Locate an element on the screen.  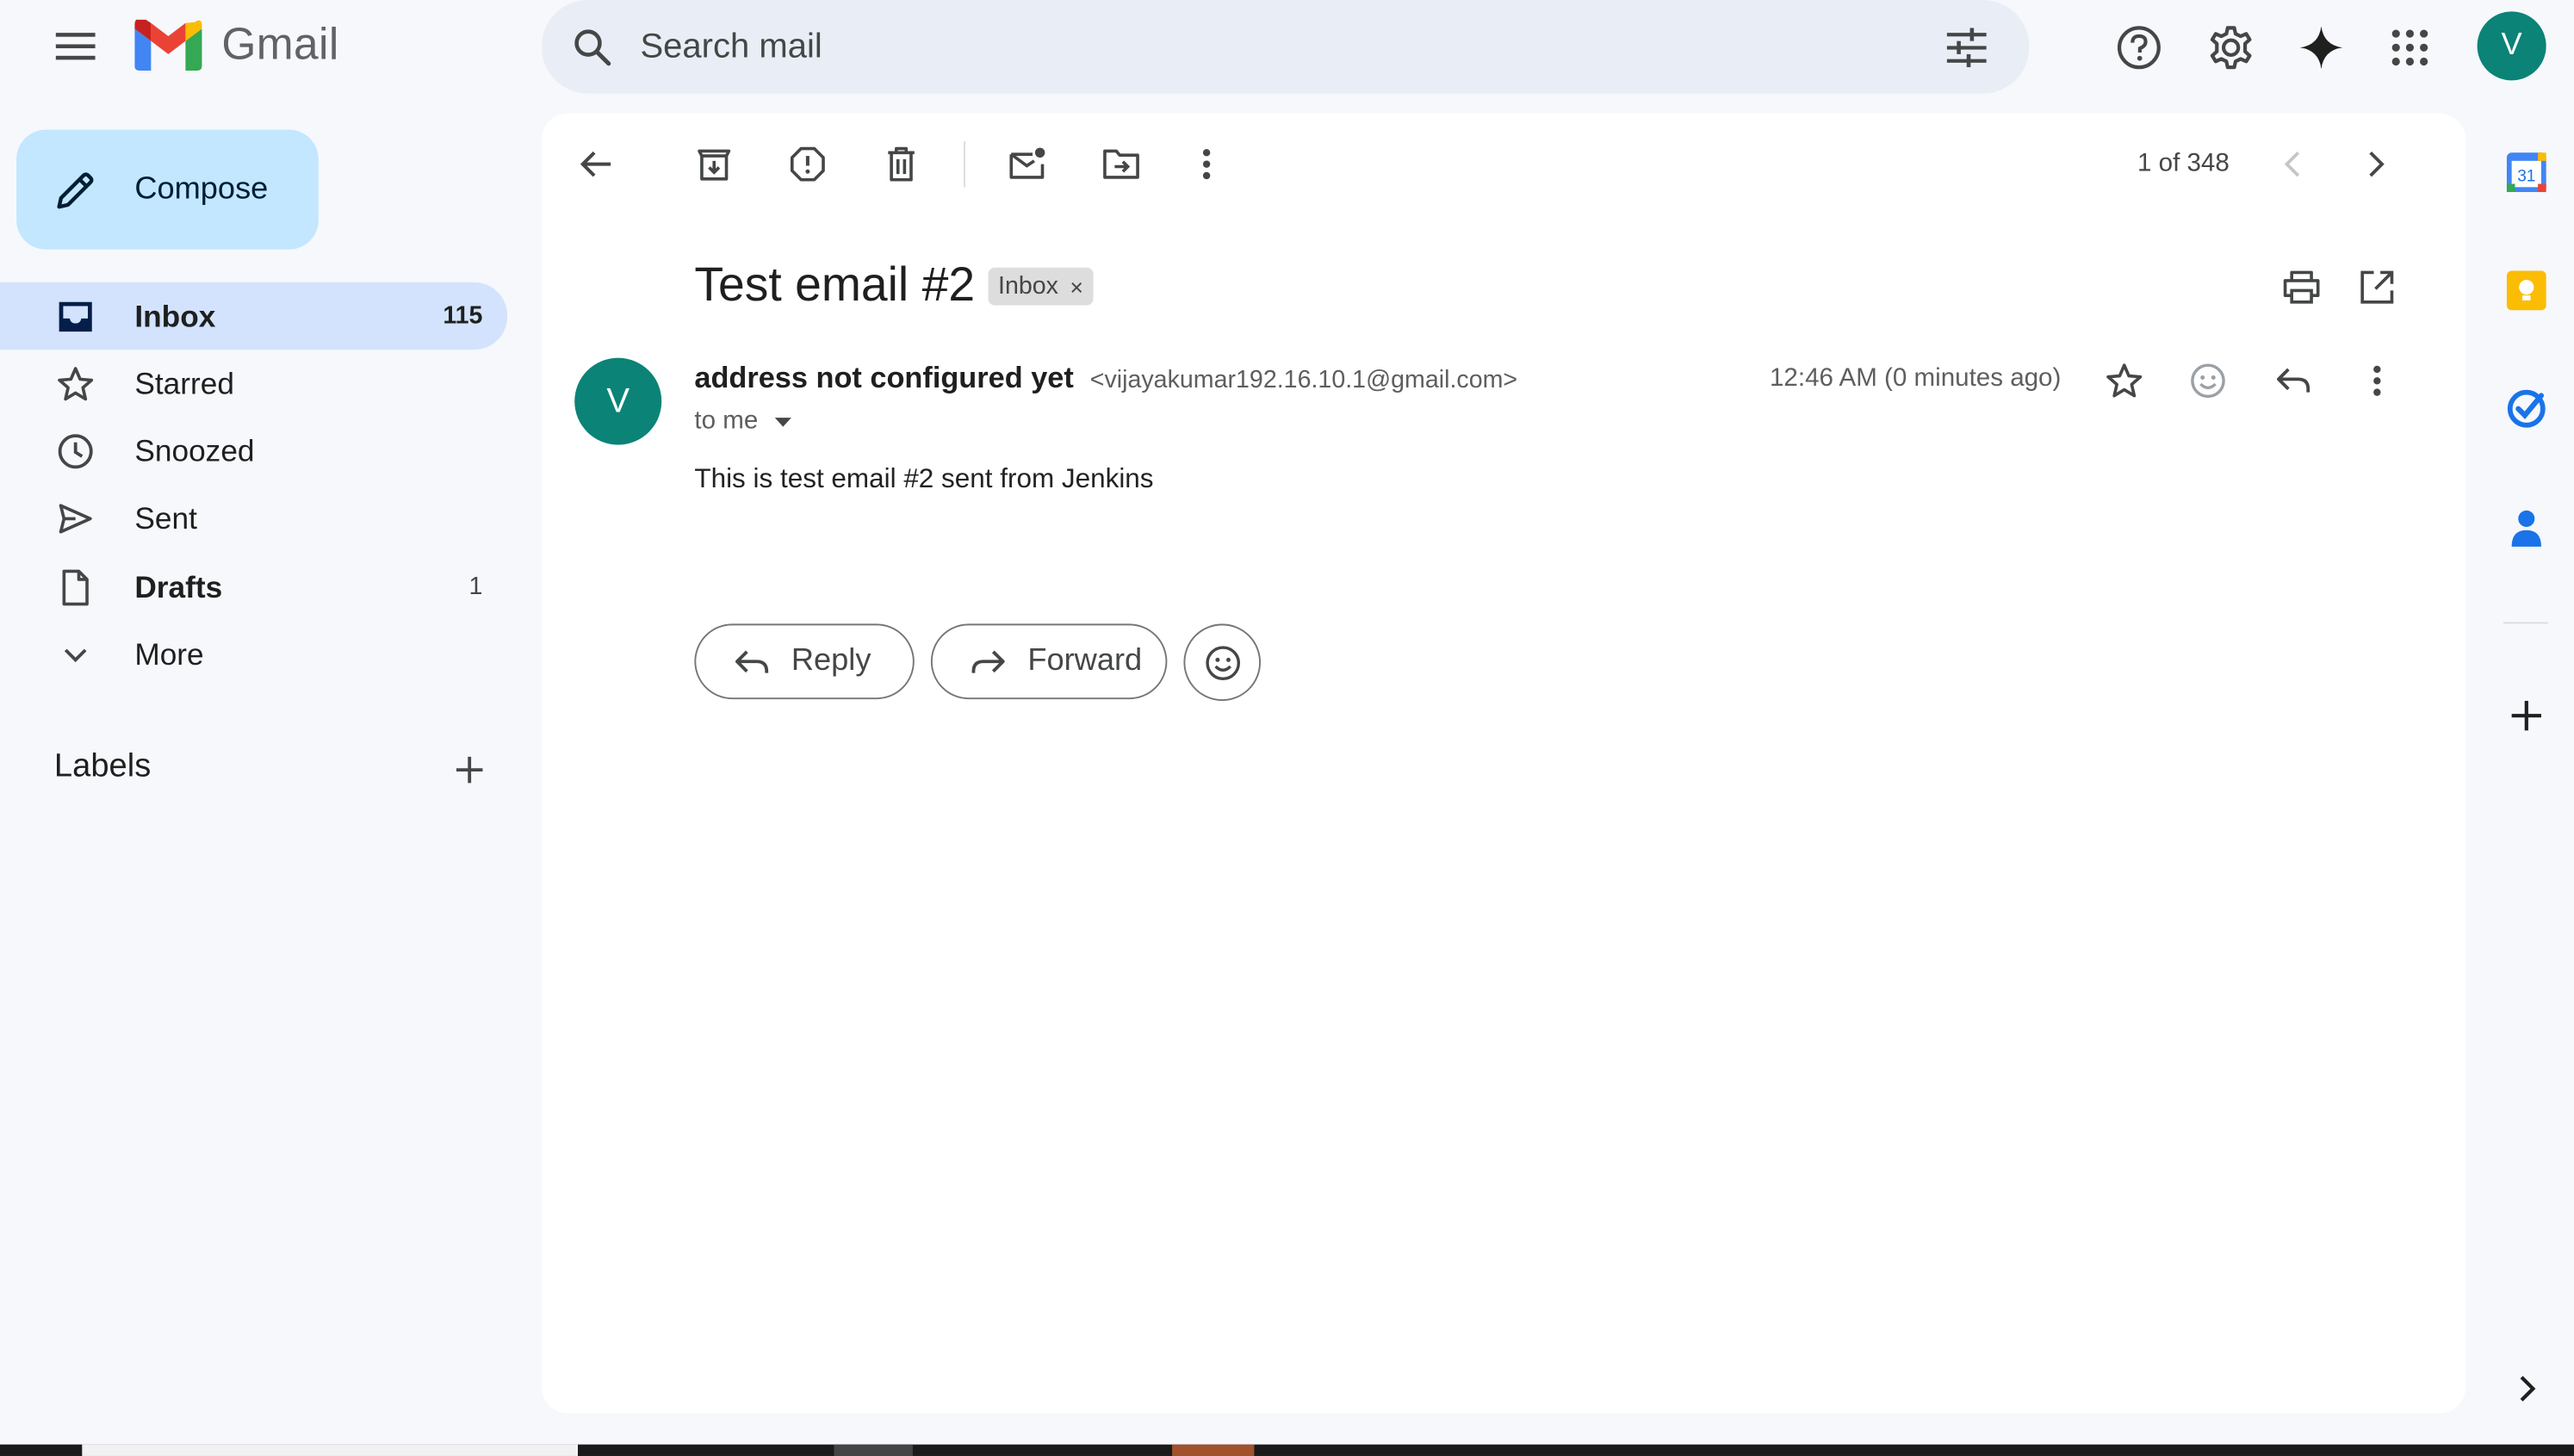
google-calendar-icon: 31 is located at coordinates (2526, 173).